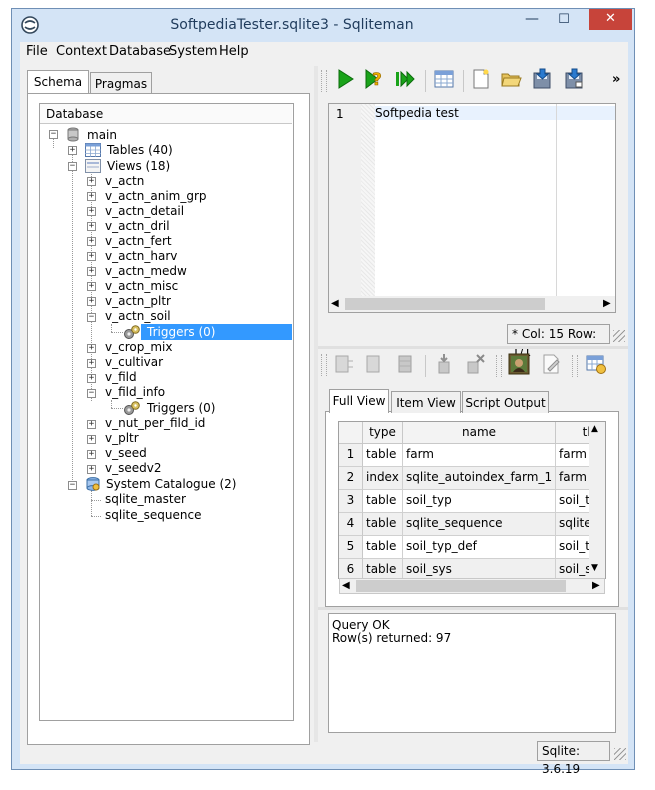 This screenshot has height=790, width=655. What do you see at coordinates (351, 547) in the screenshot?
I see `row-header: 5` at bounding box center [351, 547].